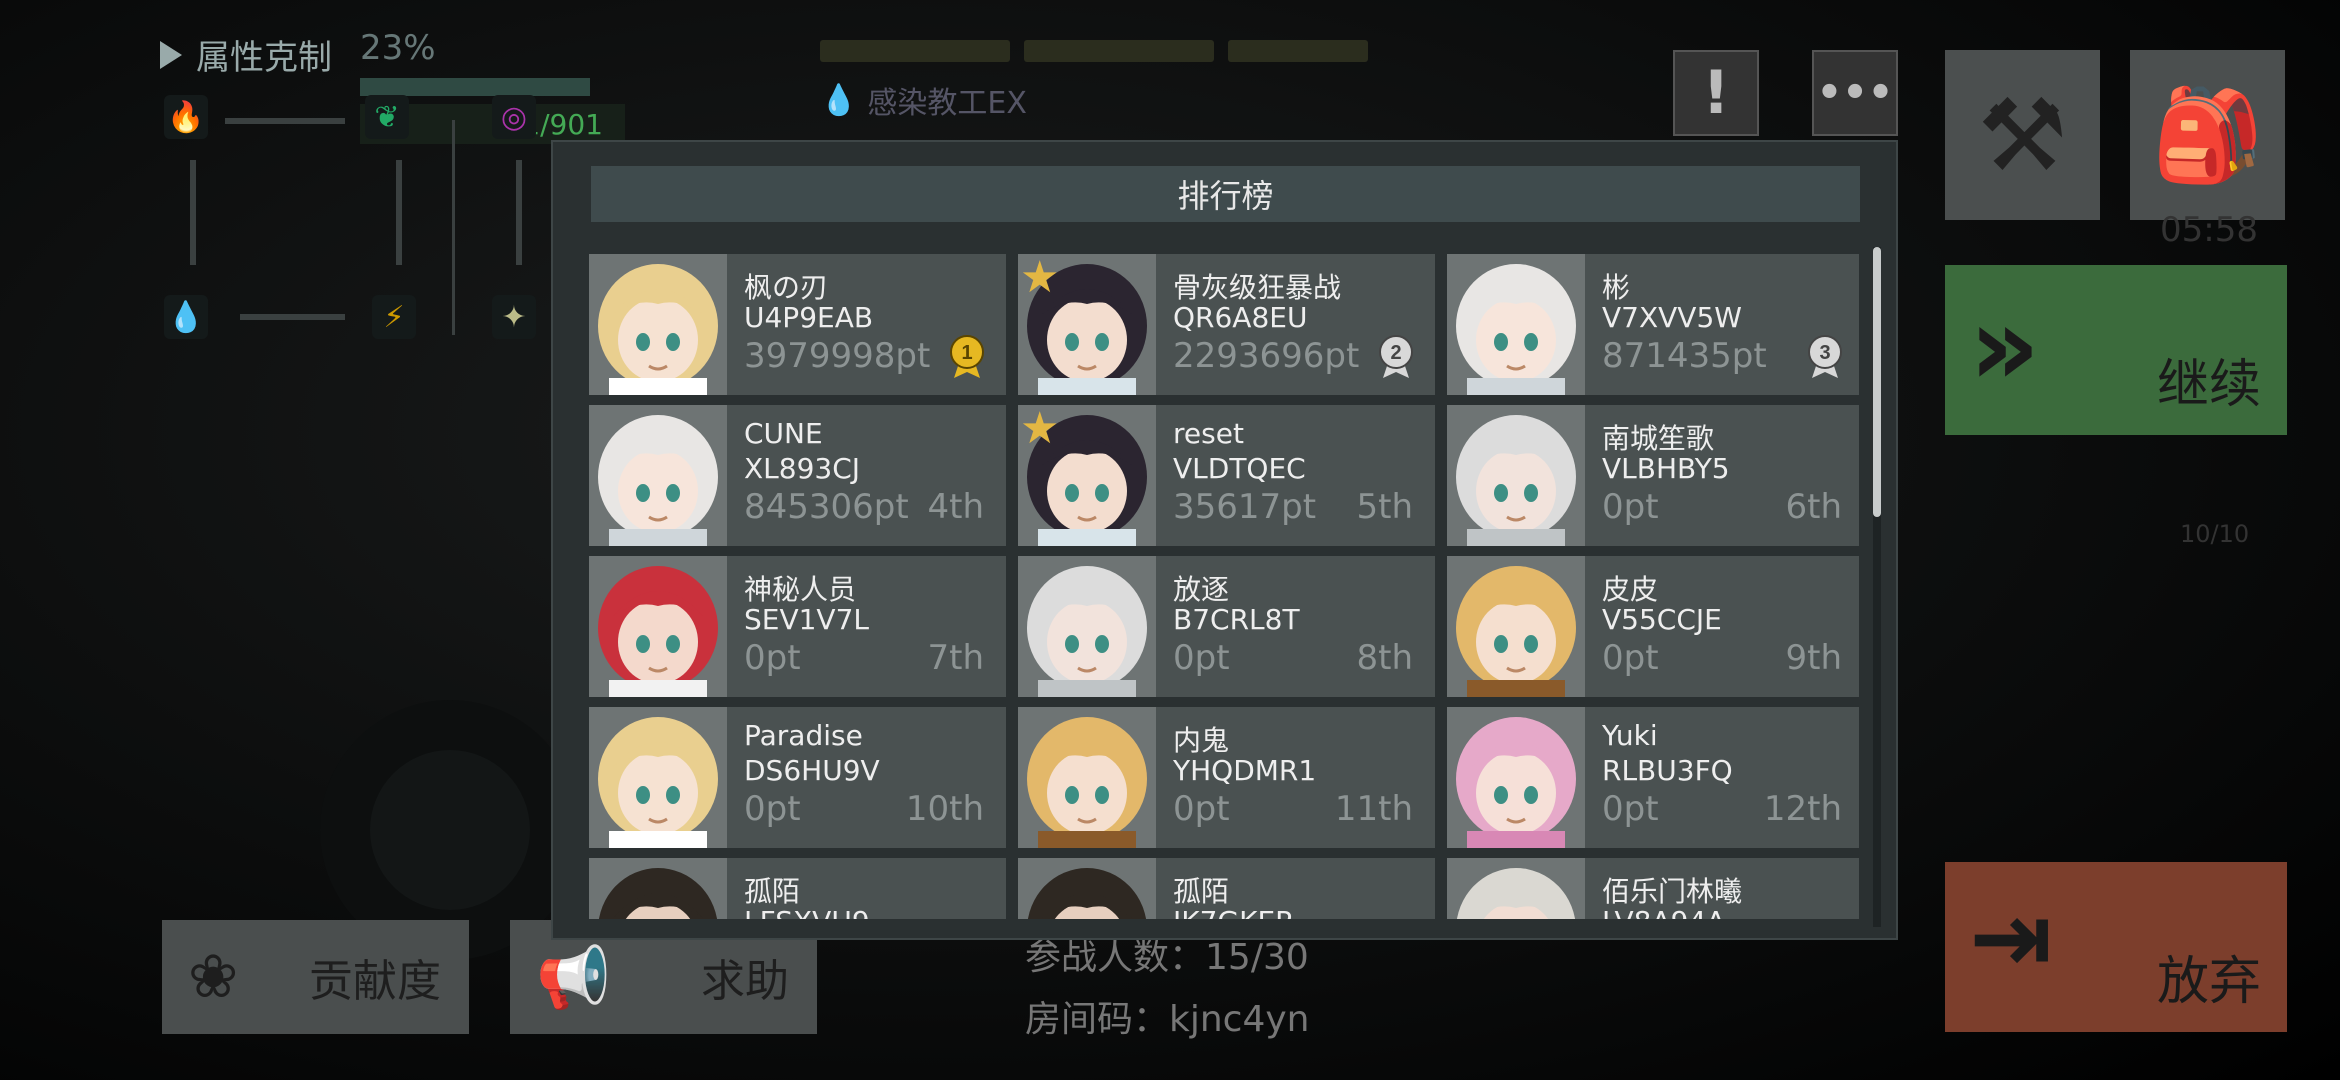 The image size is (2340, 1080). I want to click on robot-arm-button: ⚒, so click(2022, 135).